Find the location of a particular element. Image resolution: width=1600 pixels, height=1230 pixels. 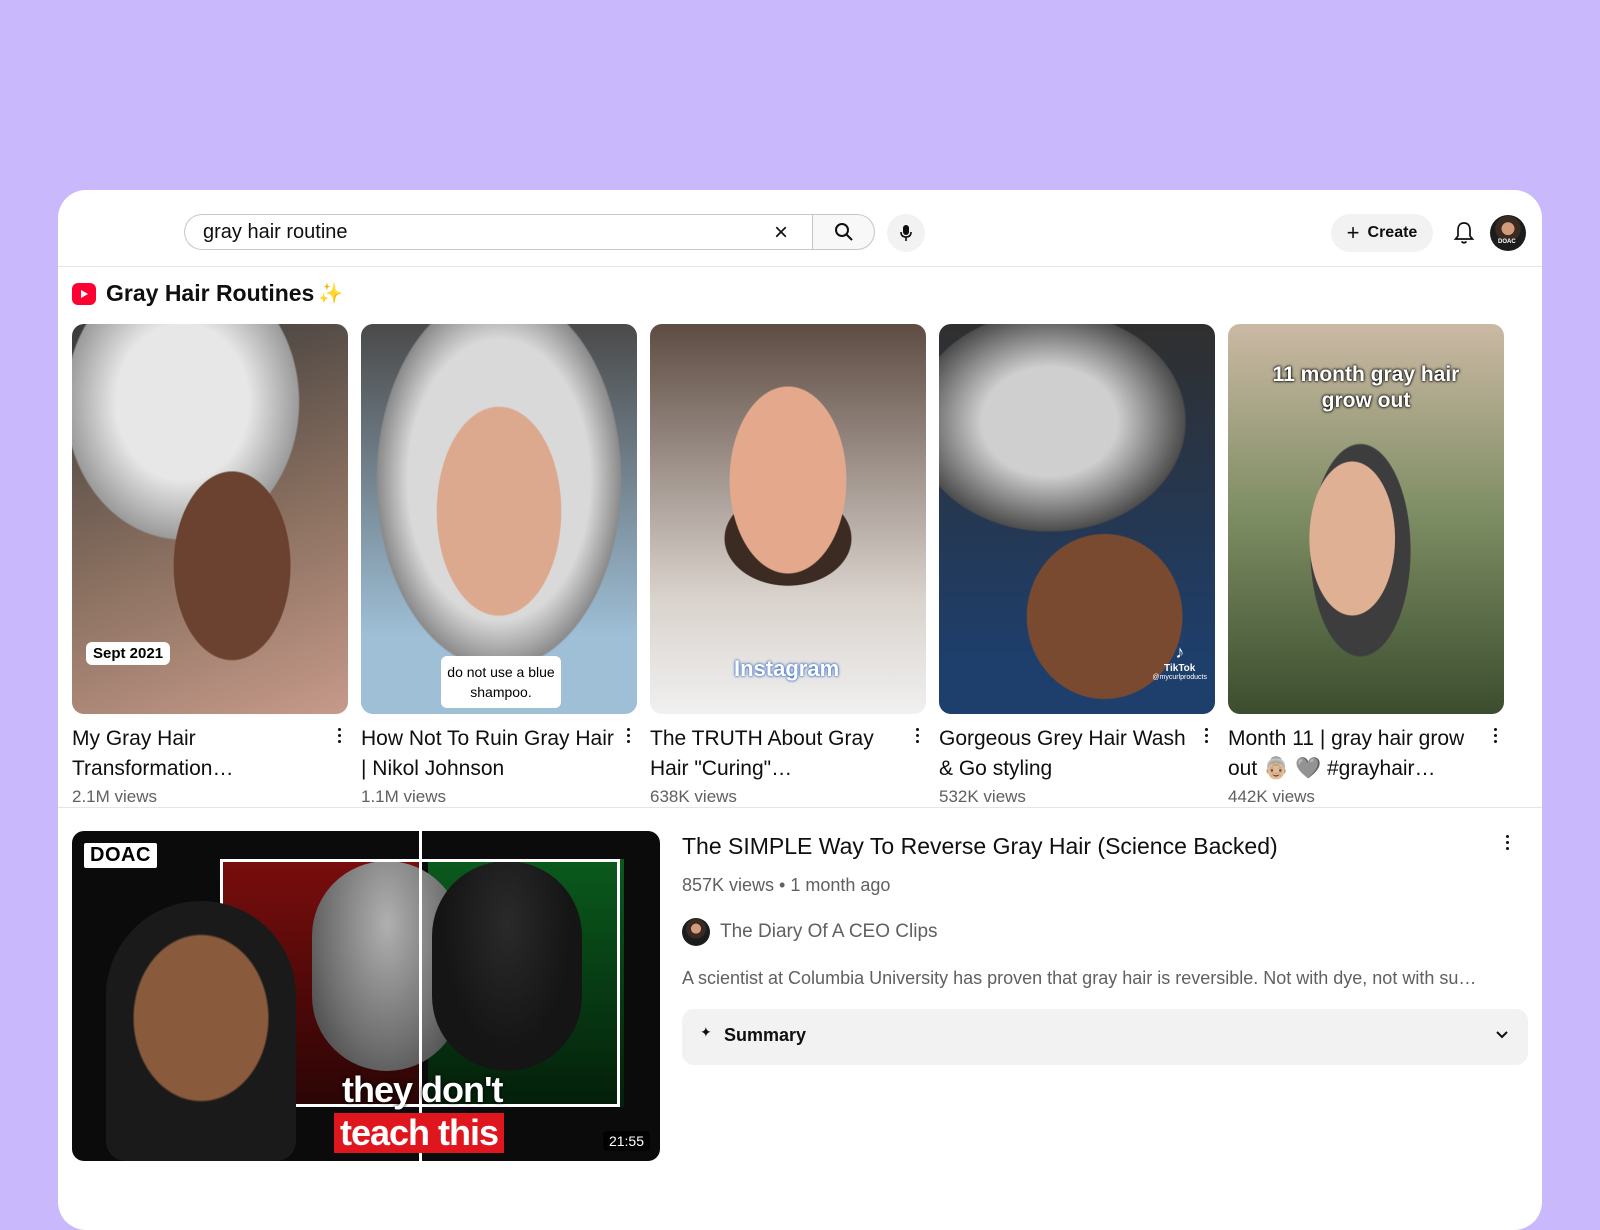

sparkle-icon: ✨ is located at coordinates (331, 294).